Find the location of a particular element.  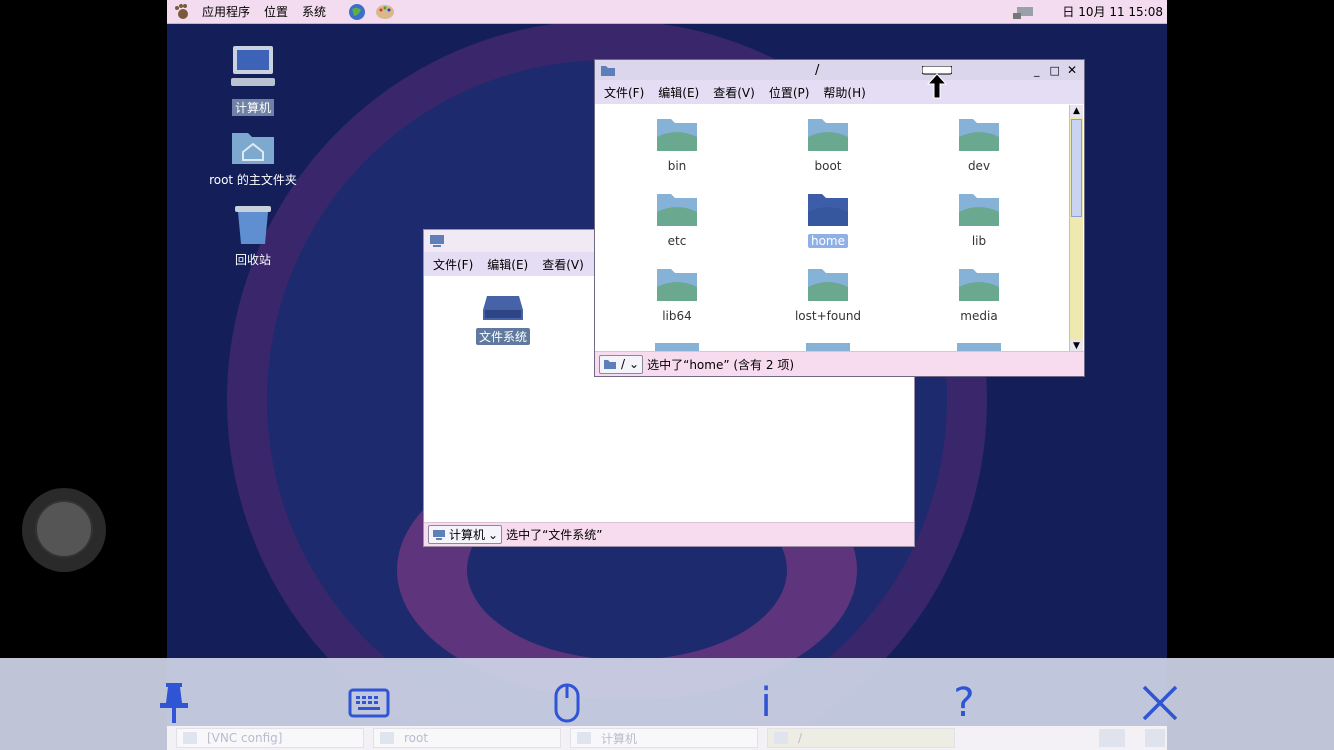

help-icon: ? is located at coordinates (964, 703).